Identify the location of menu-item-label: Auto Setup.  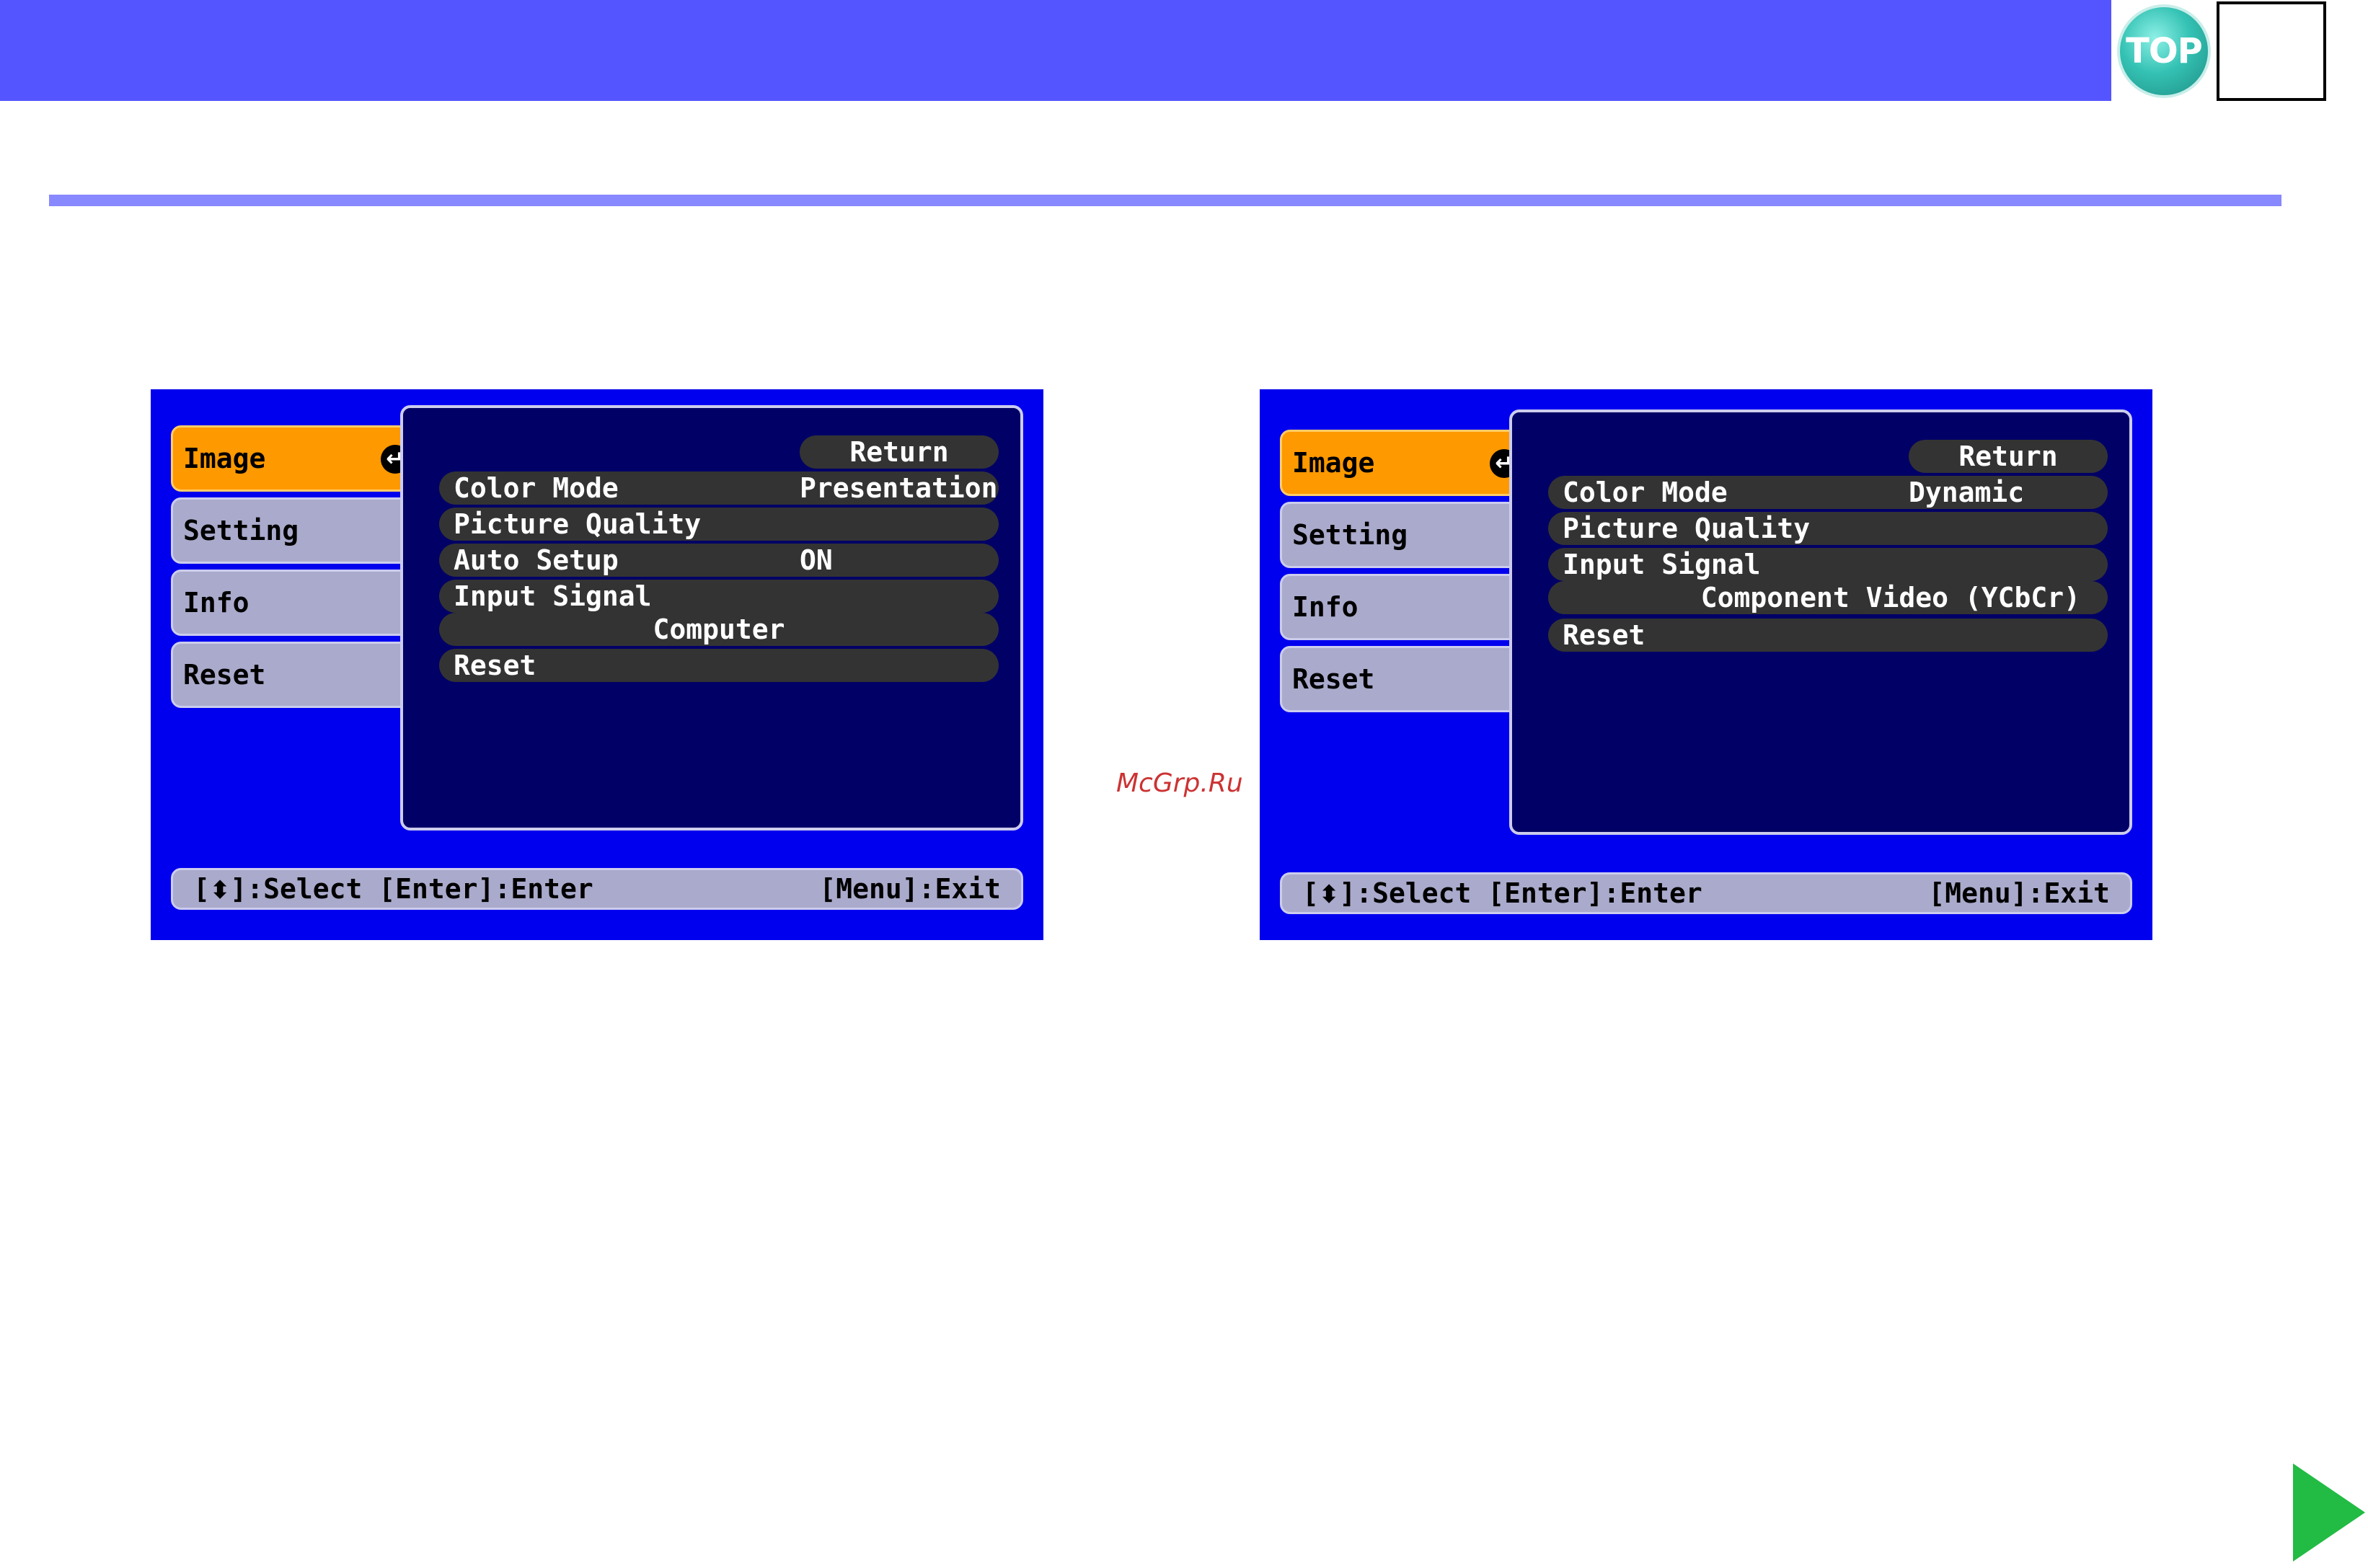
(536, 560).